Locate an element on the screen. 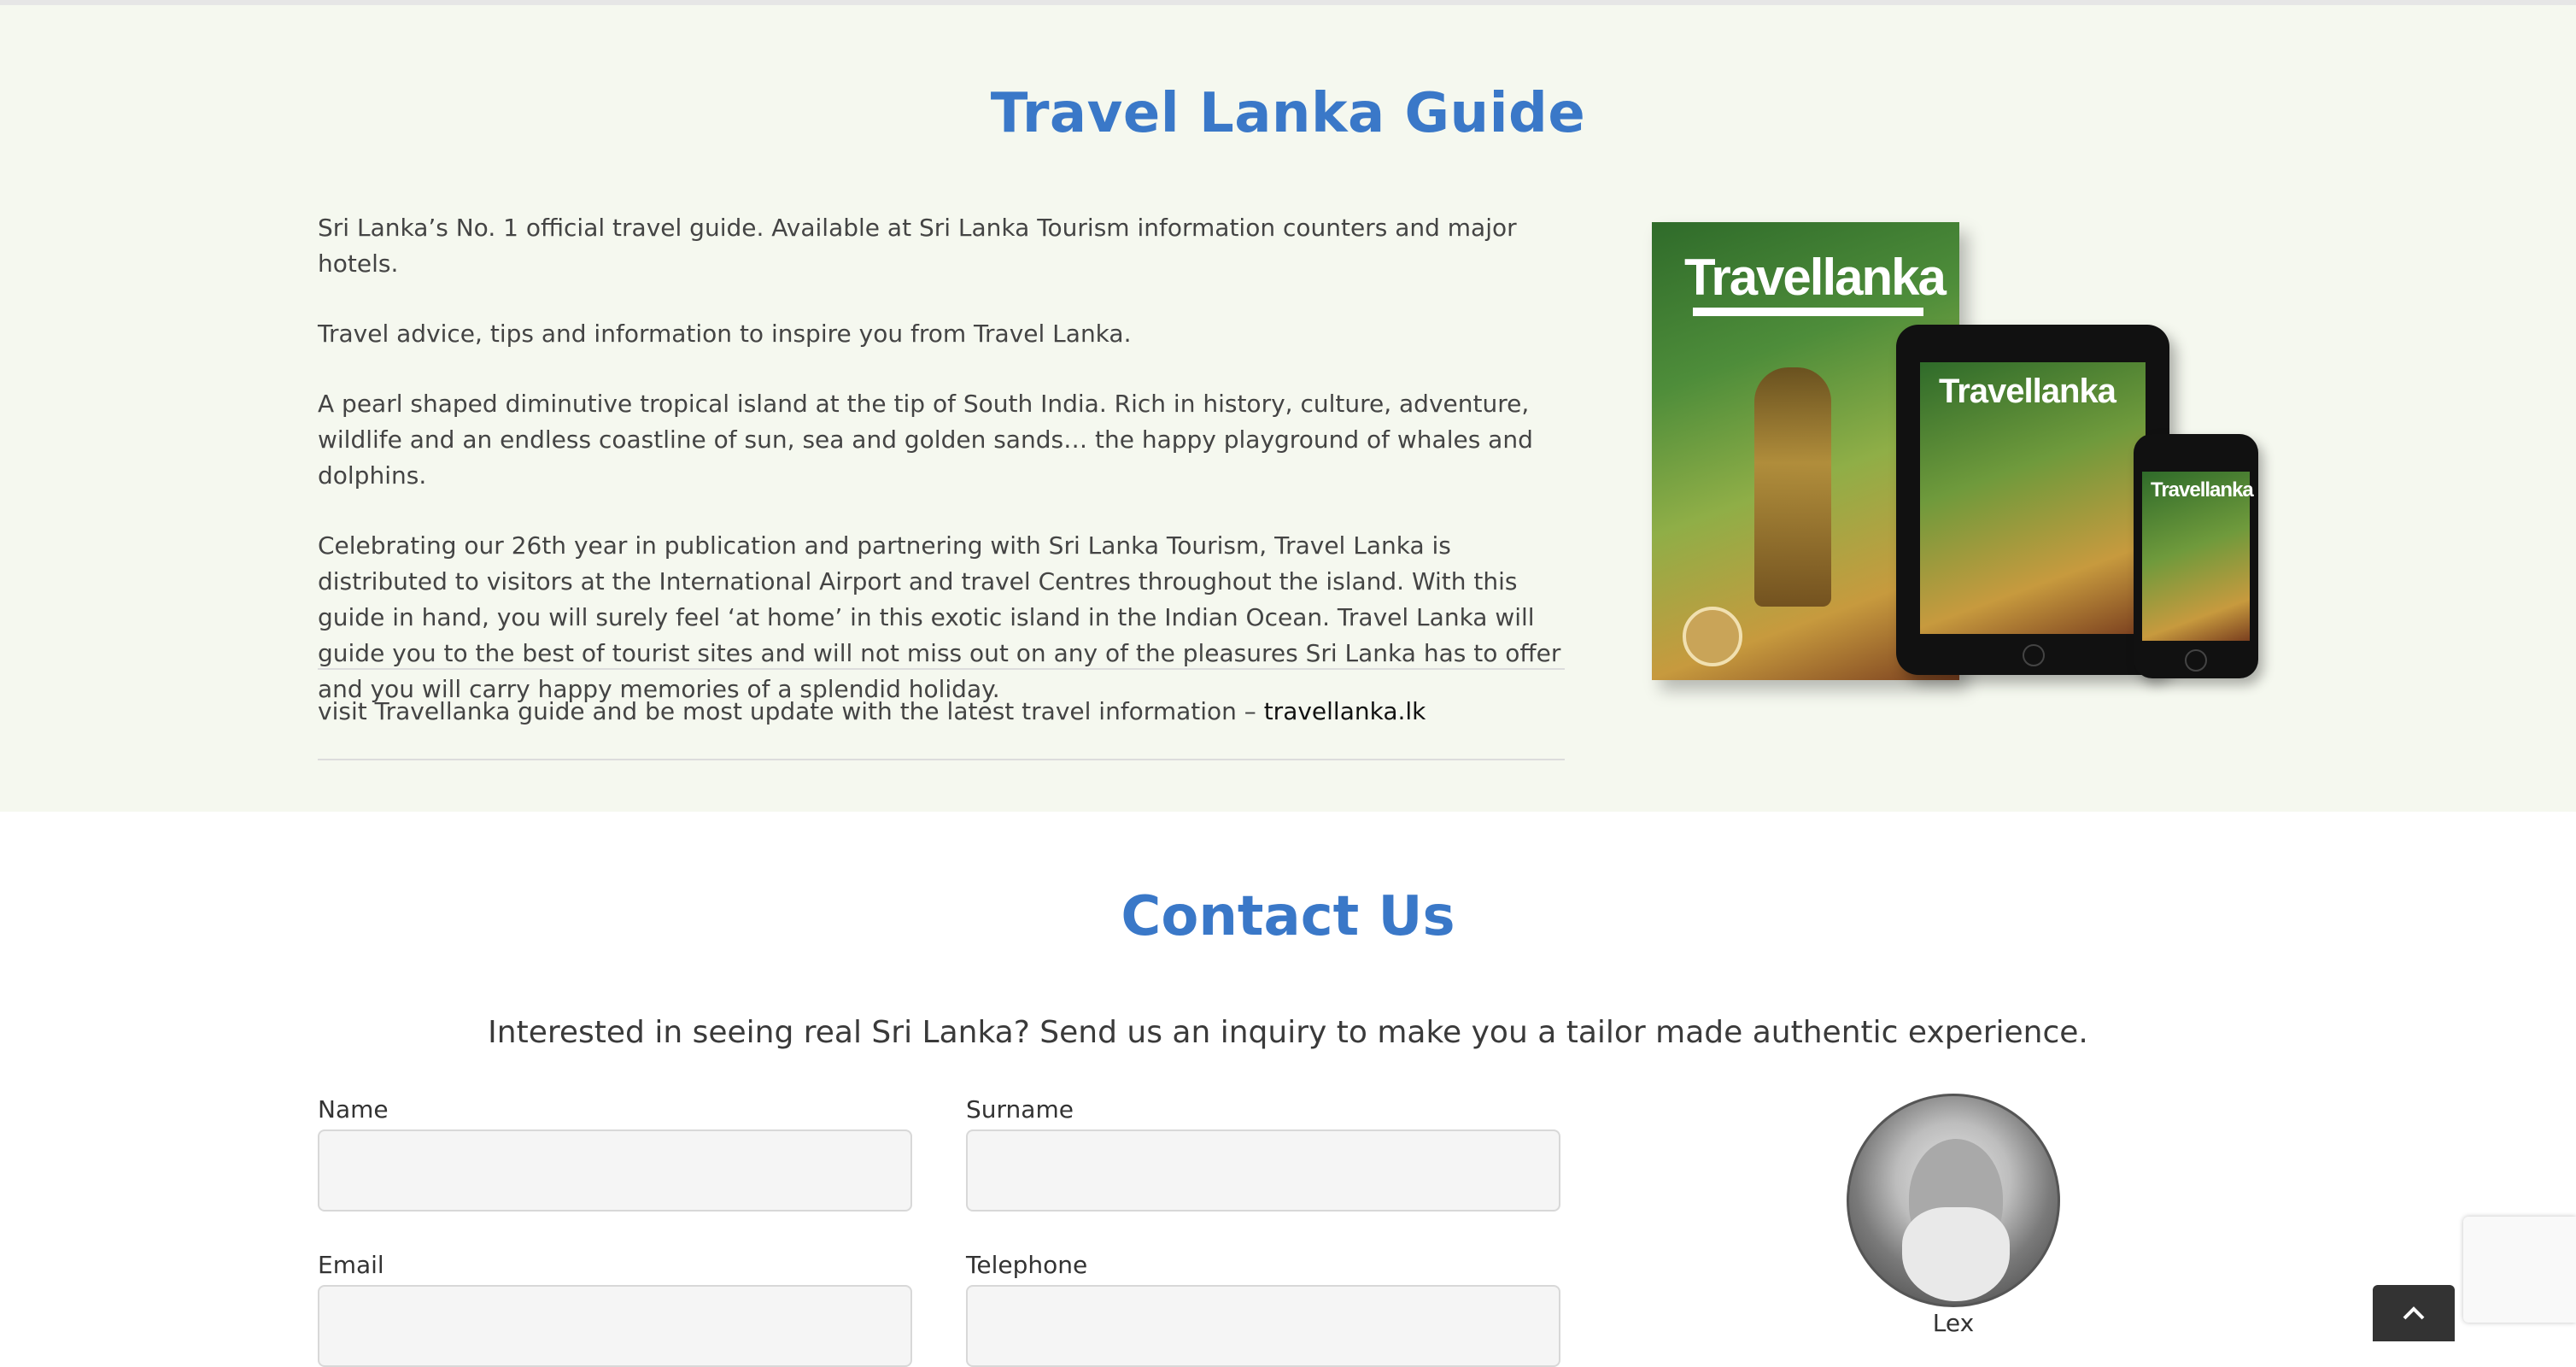 This screenshot has width=2576, height=1367. travellanka-device-mockup: Travellanka Travellanka Travellanka is located at coordinates (1960, 458).